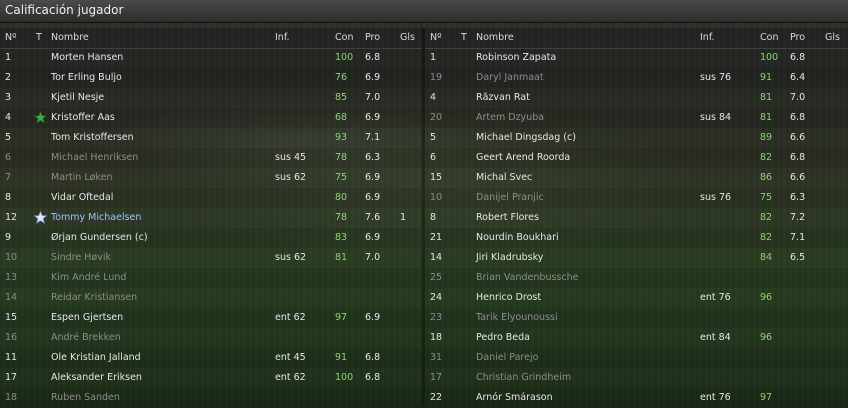  Describe the element at coordinates (636, 98) in the screenshot. I see `player-row: 4 Răzvan Rat 81 7.0` at that location.